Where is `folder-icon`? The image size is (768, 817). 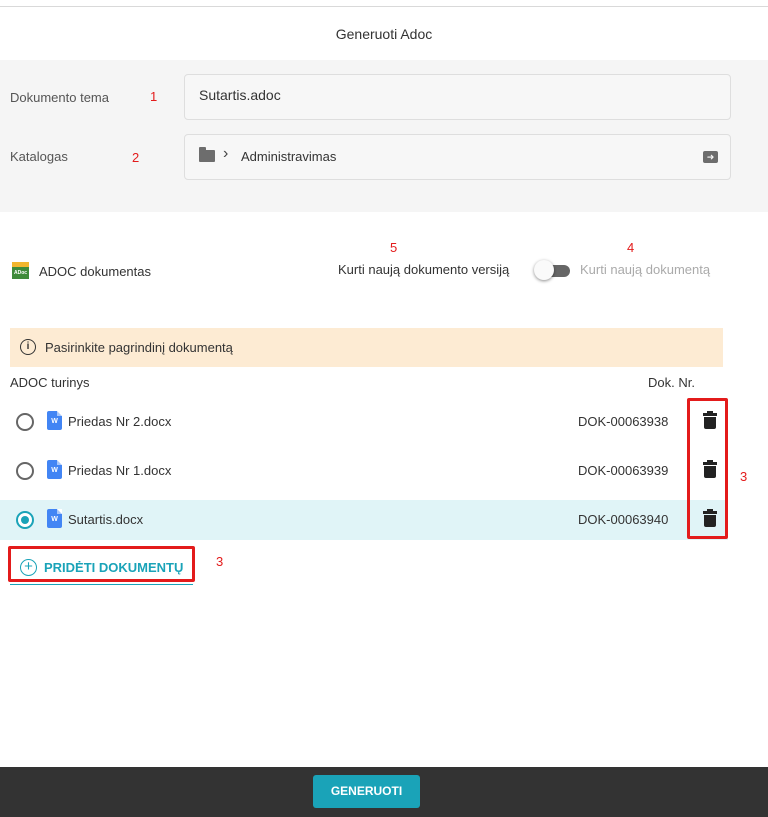
folder-icon is located at coordinates (207, 154).